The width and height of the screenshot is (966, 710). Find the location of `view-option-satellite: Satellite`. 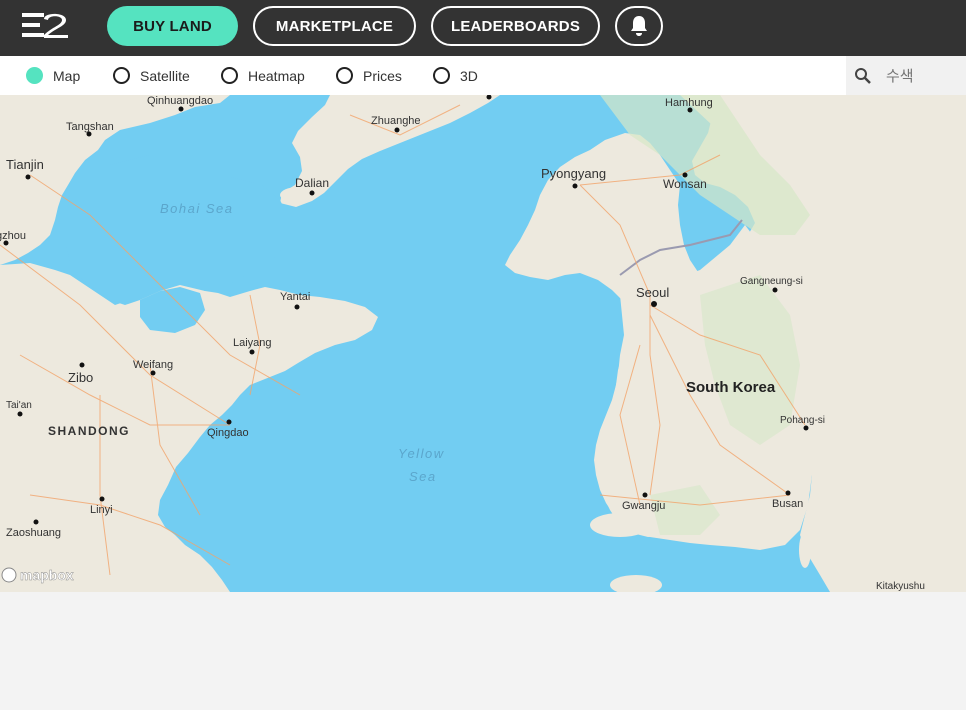

view-option-satellite: Satellite is located at coordinates (151, 75).